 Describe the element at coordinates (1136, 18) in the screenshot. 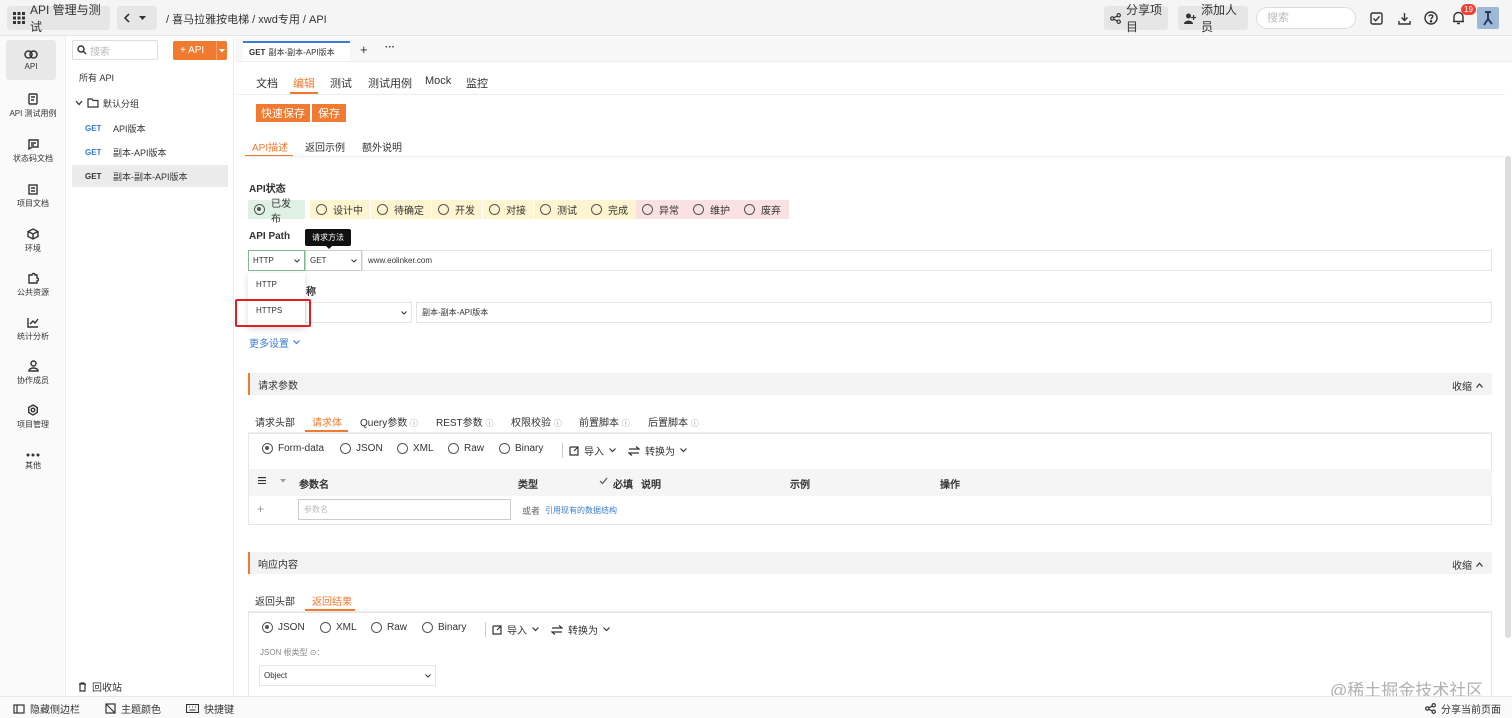

I see `share-project-button: 分享项目` at that location.